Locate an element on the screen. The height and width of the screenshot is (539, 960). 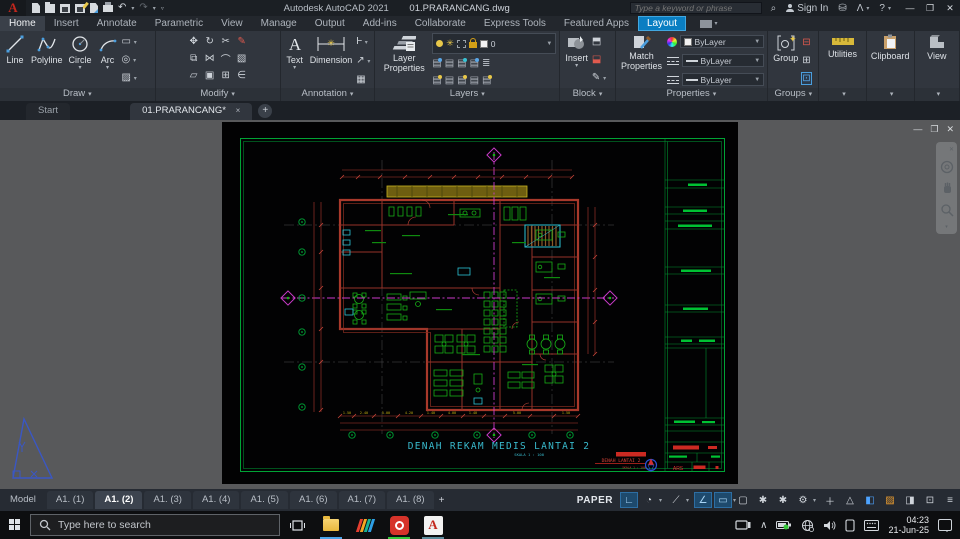
isodraft-icon: ⟋ ▾ is located at coordinates (678, 500).